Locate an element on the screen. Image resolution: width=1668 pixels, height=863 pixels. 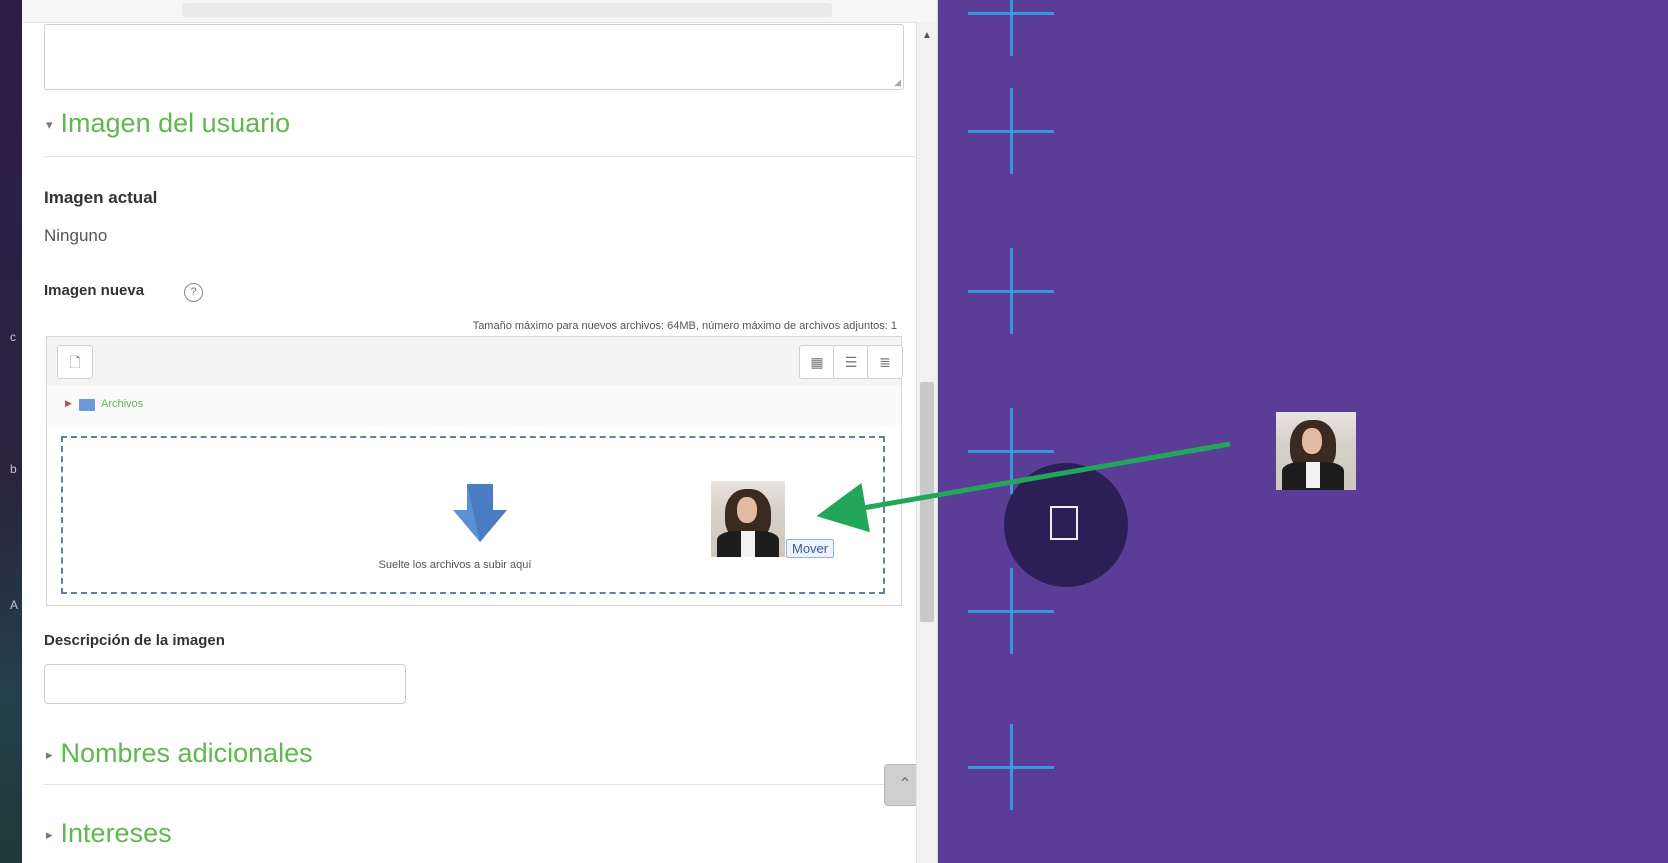
drop-instructions: Suelte los archivos a subir aquí is located at coordinates (455, 565).